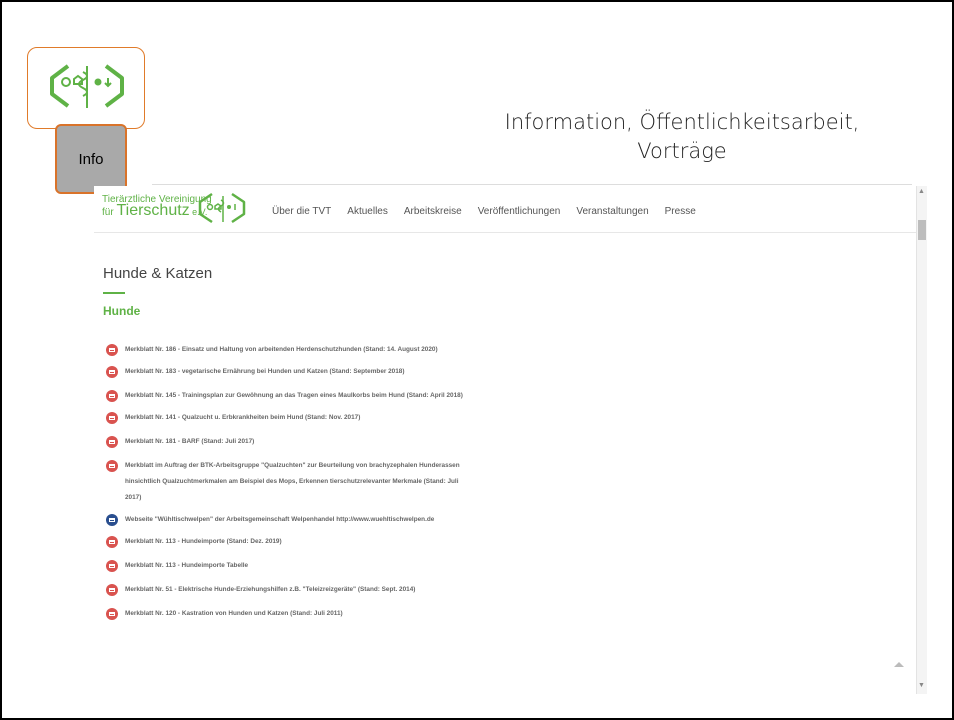  What do you see at coordinates (112, 520) in the screenshot?
I see `web-icon` at bounding box center [112, 520].